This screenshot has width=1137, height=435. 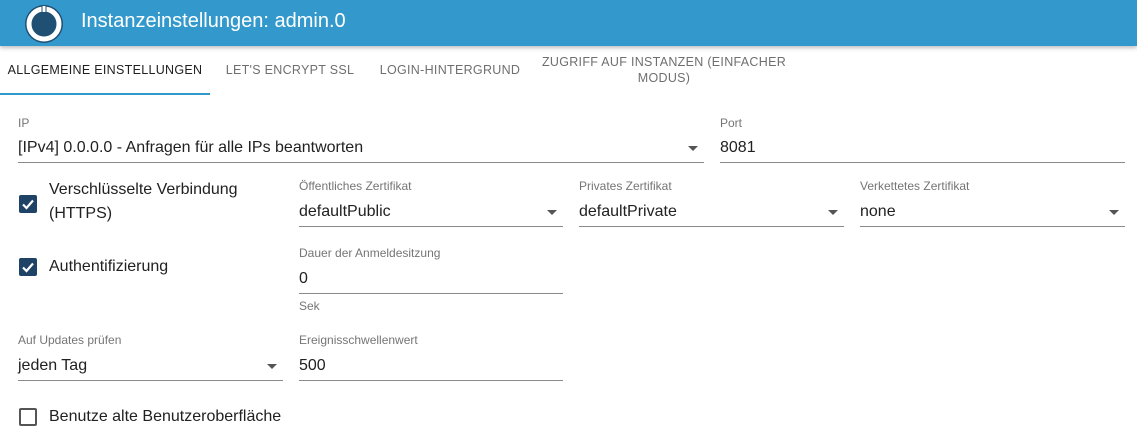 What do you see at coordinates (358, 340) in the screenshot?
I see `event-threshold-label: Ereignisschwellenwert` at bounding box center [358, 340].